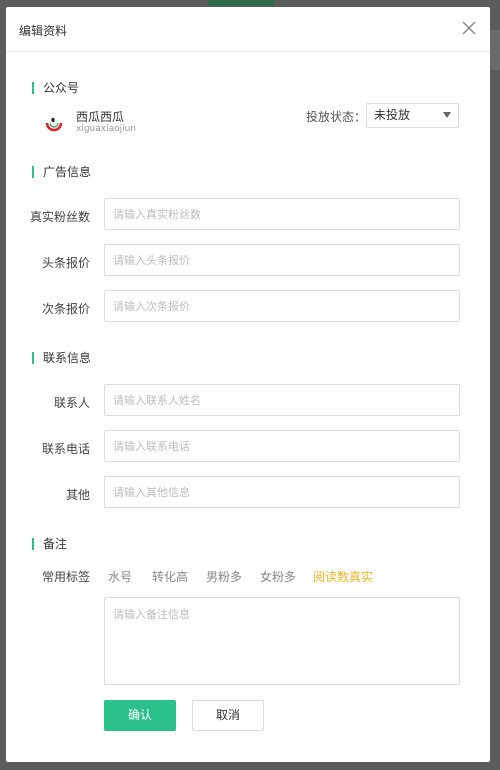  Describe the element at coordinates (65, 449) in the screenshot. I see `contact-phone-label: 联系电话` at that location.